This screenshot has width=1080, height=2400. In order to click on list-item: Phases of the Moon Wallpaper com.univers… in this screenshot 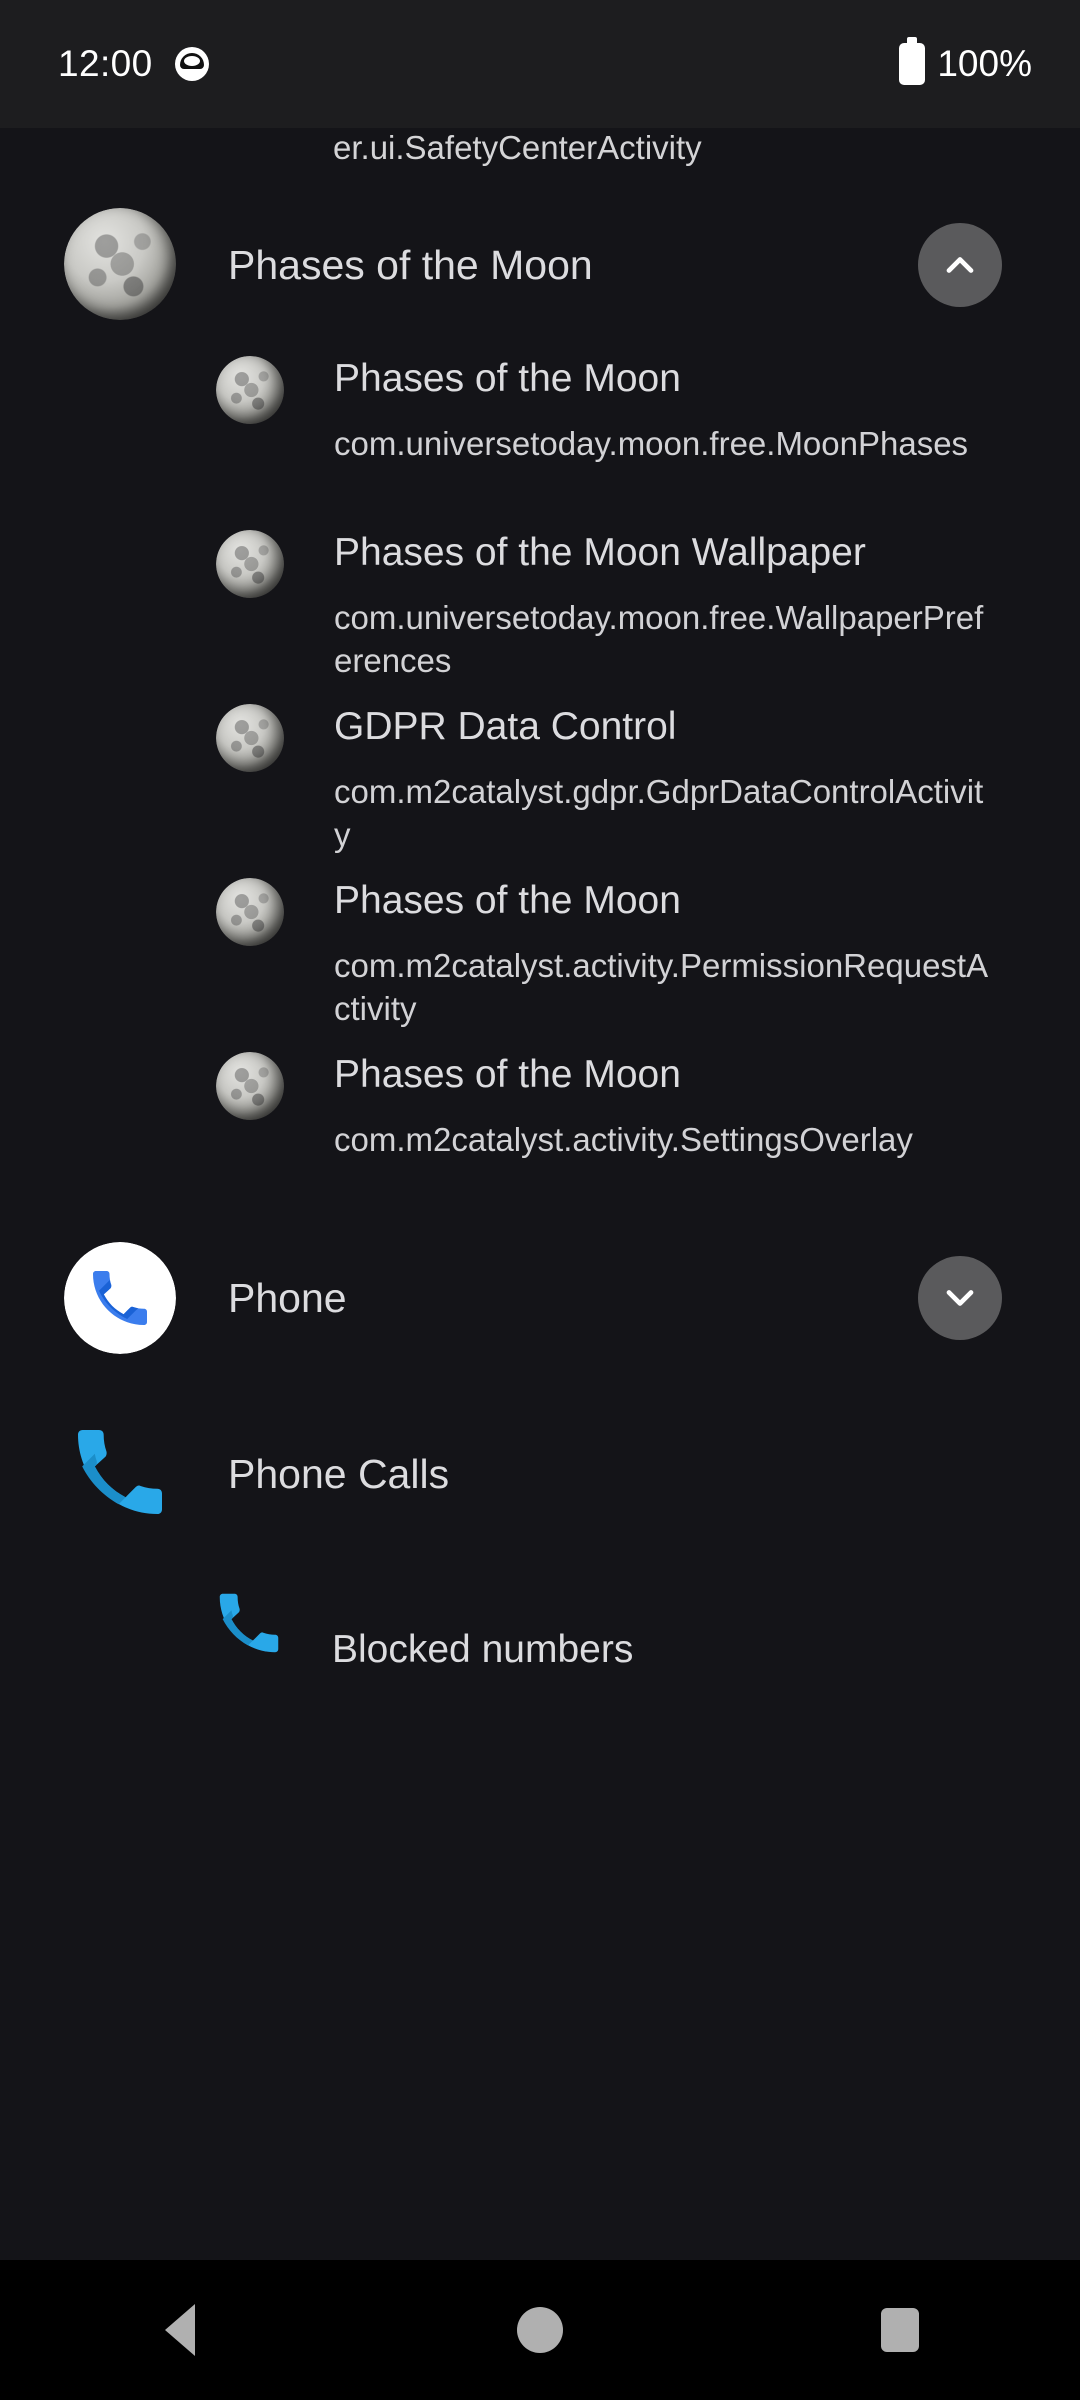, I will do `click(540, 601)`.